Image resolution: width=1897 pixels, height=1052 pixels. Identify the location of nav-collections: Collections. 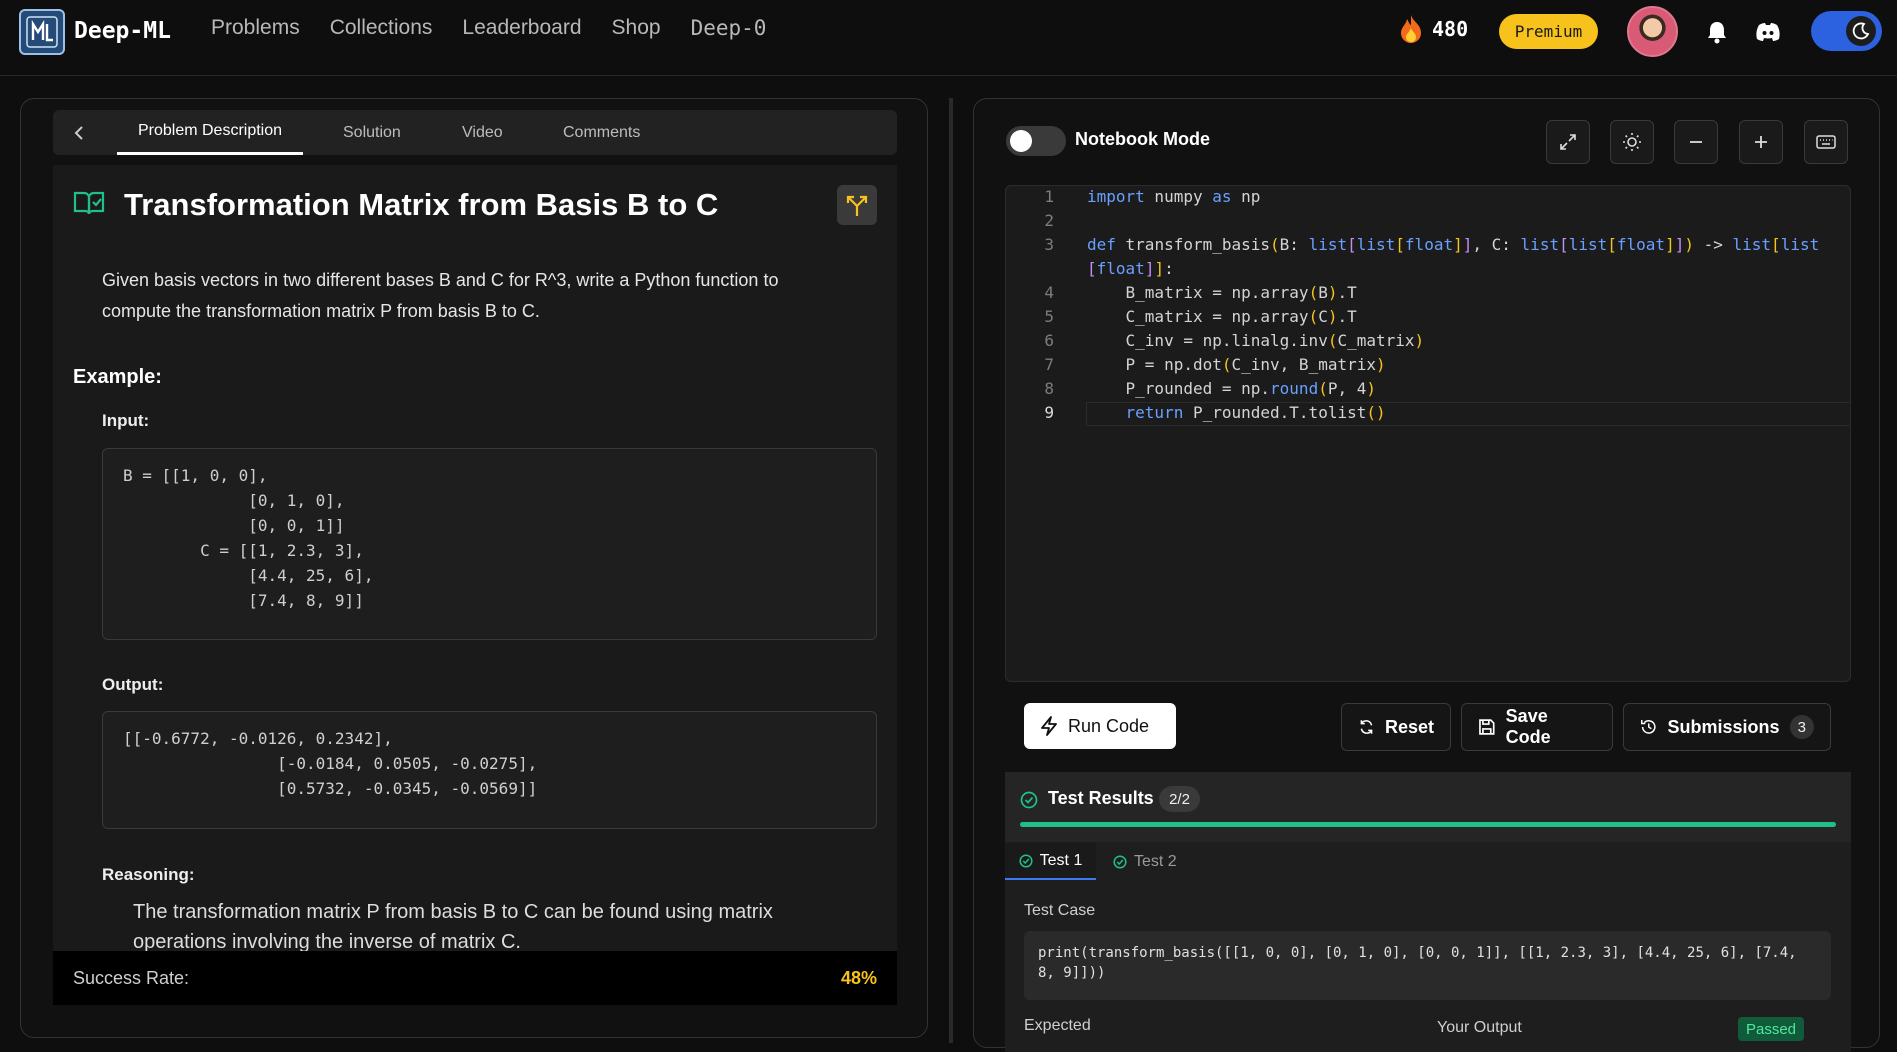
(381, 28).